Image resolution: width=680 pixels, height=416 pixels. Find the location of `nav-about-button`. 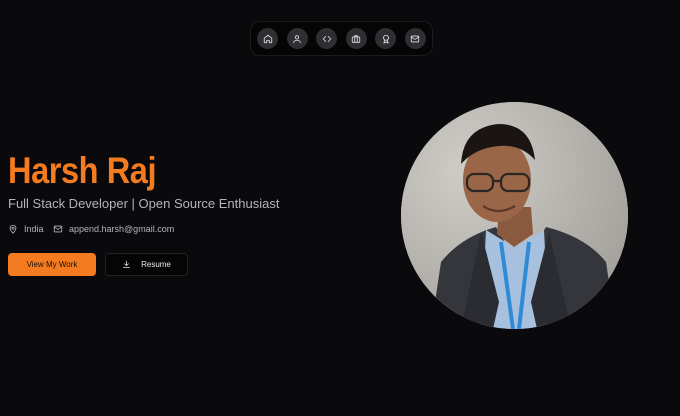

nav-about-button is located at coordinates (297, 38).